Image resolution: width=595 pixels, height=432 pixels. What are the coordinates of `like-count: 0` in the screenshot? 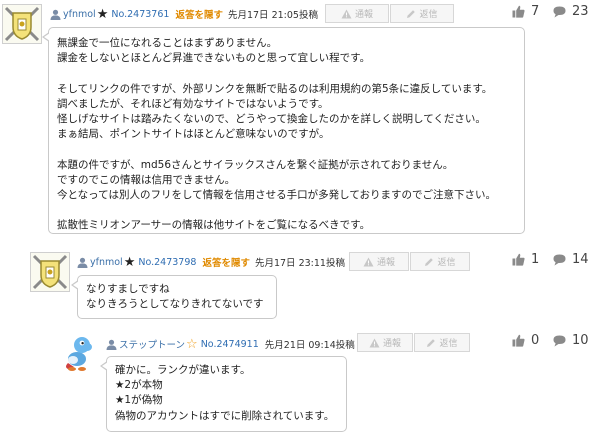 It's located at (525, 340).